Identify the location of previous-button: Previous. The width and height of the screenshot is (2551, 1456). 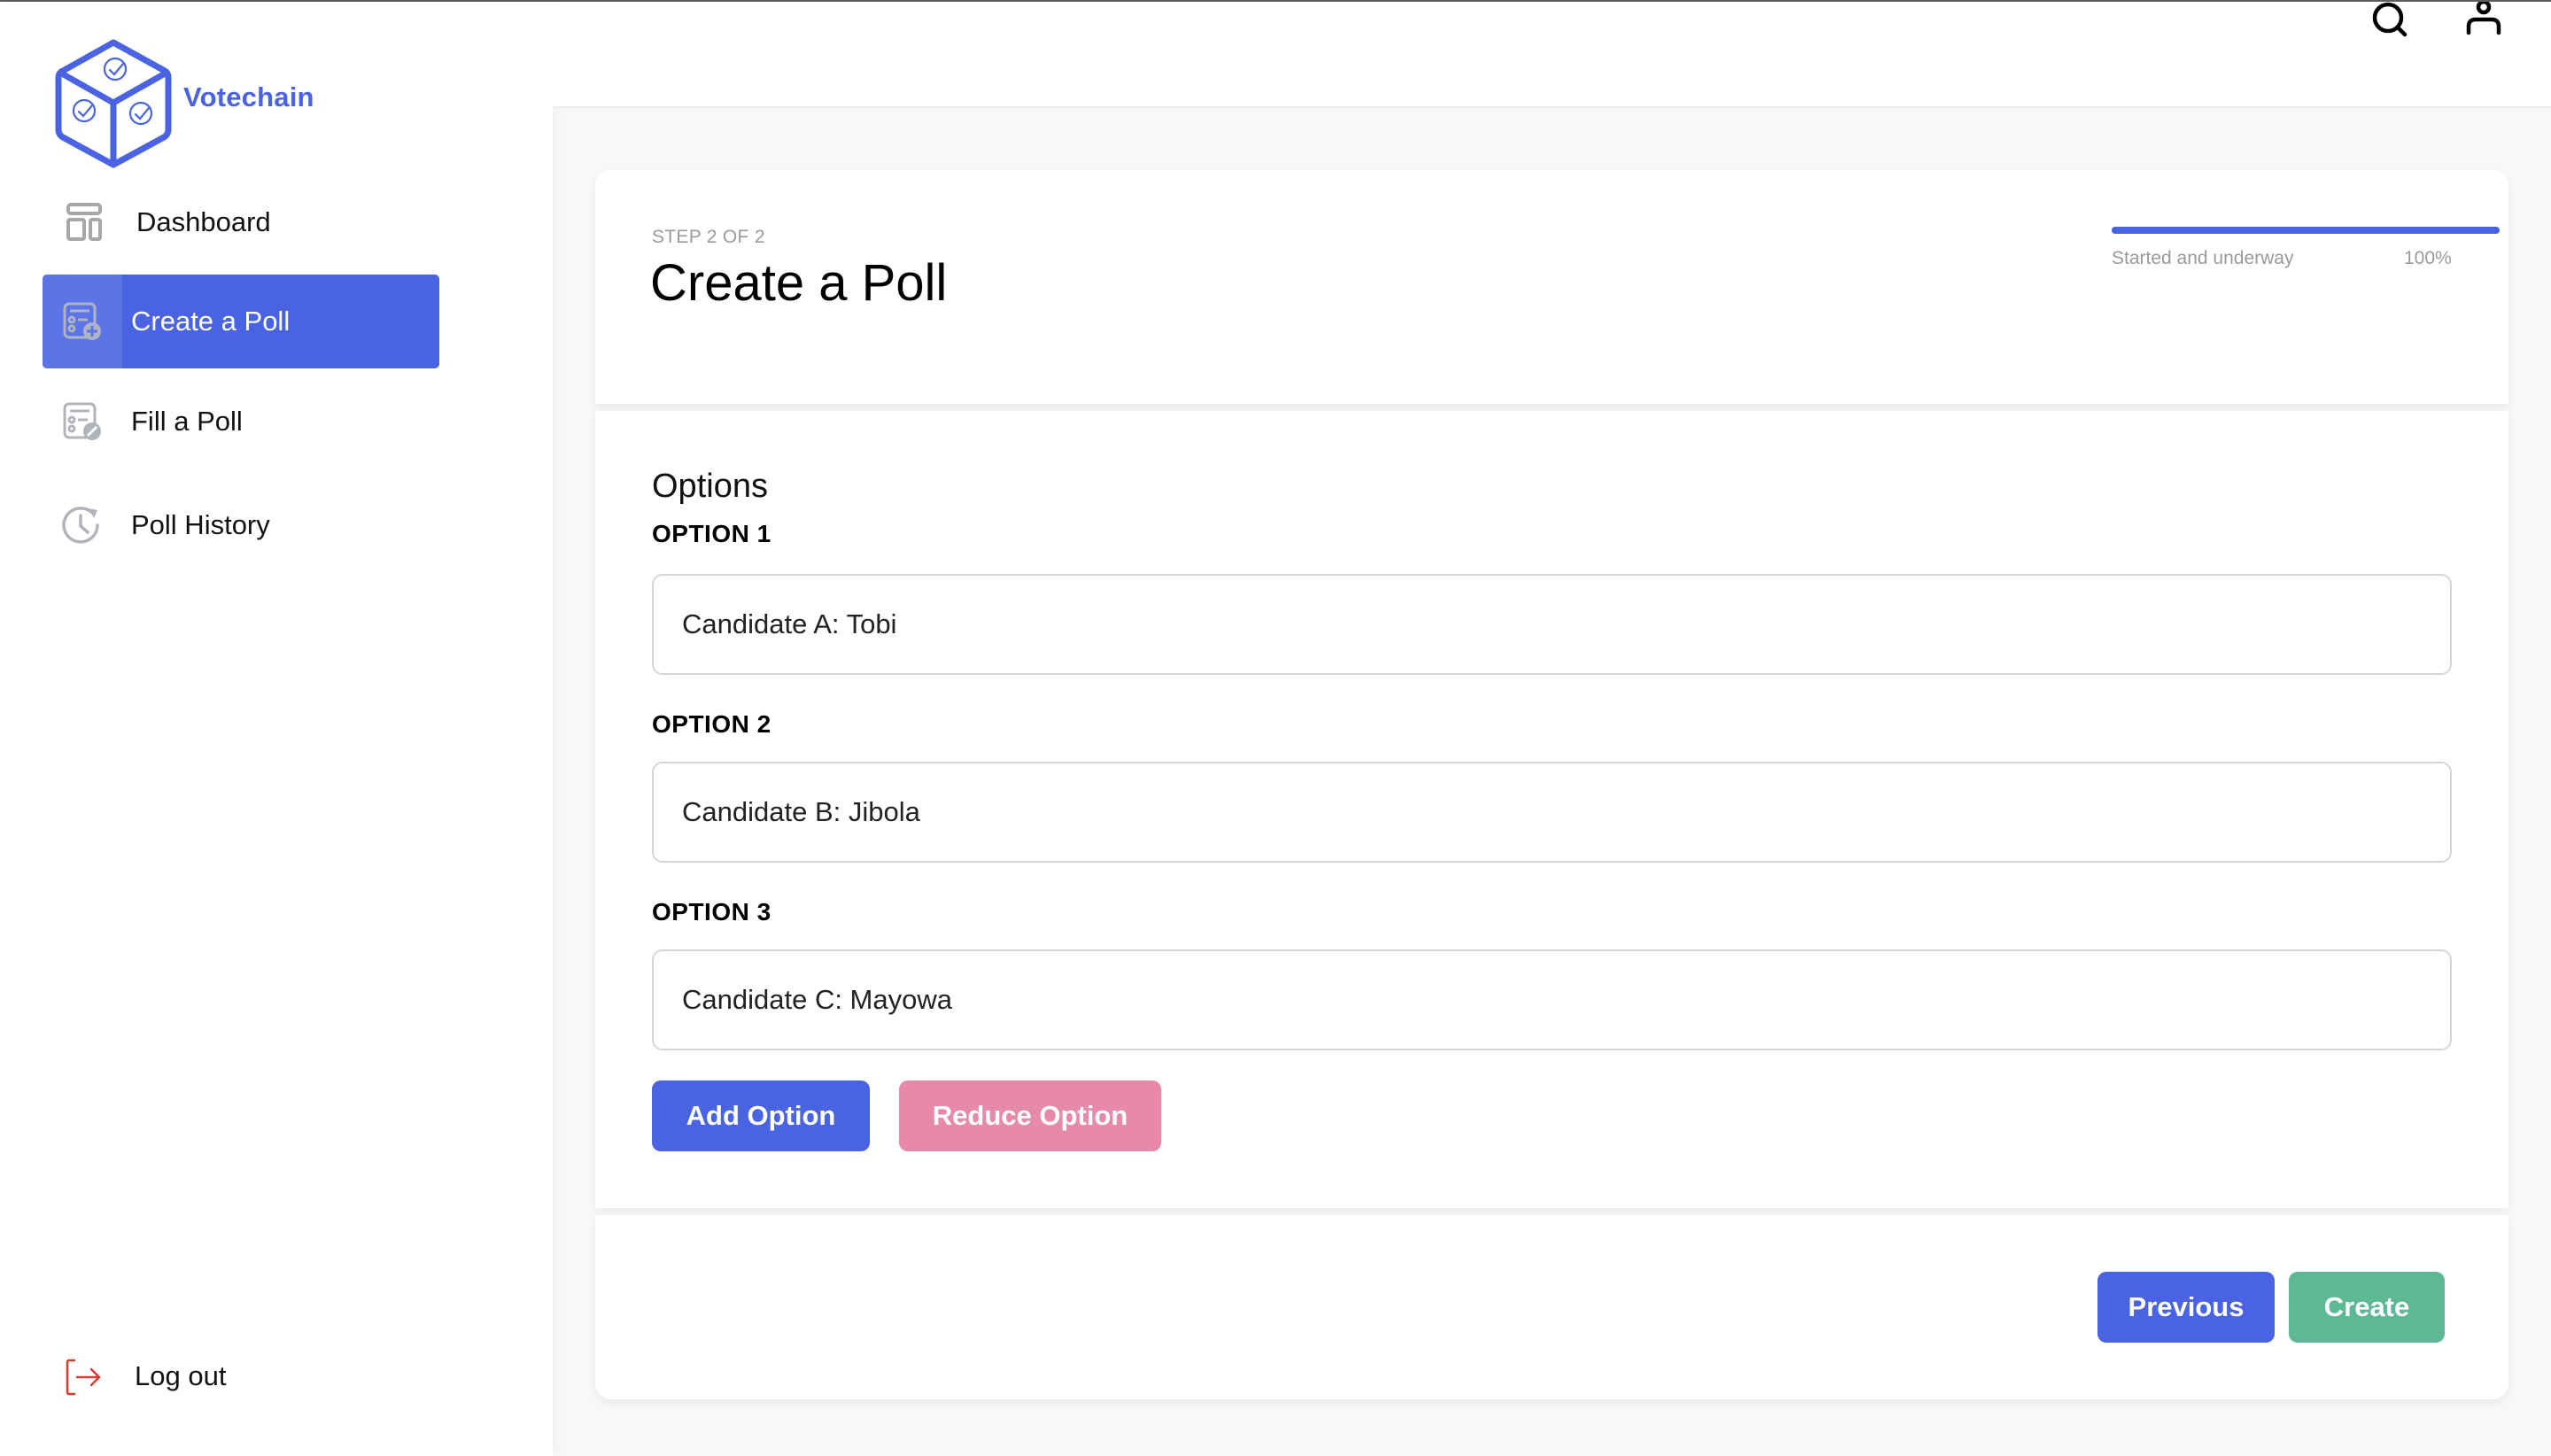
(2186, 1307).